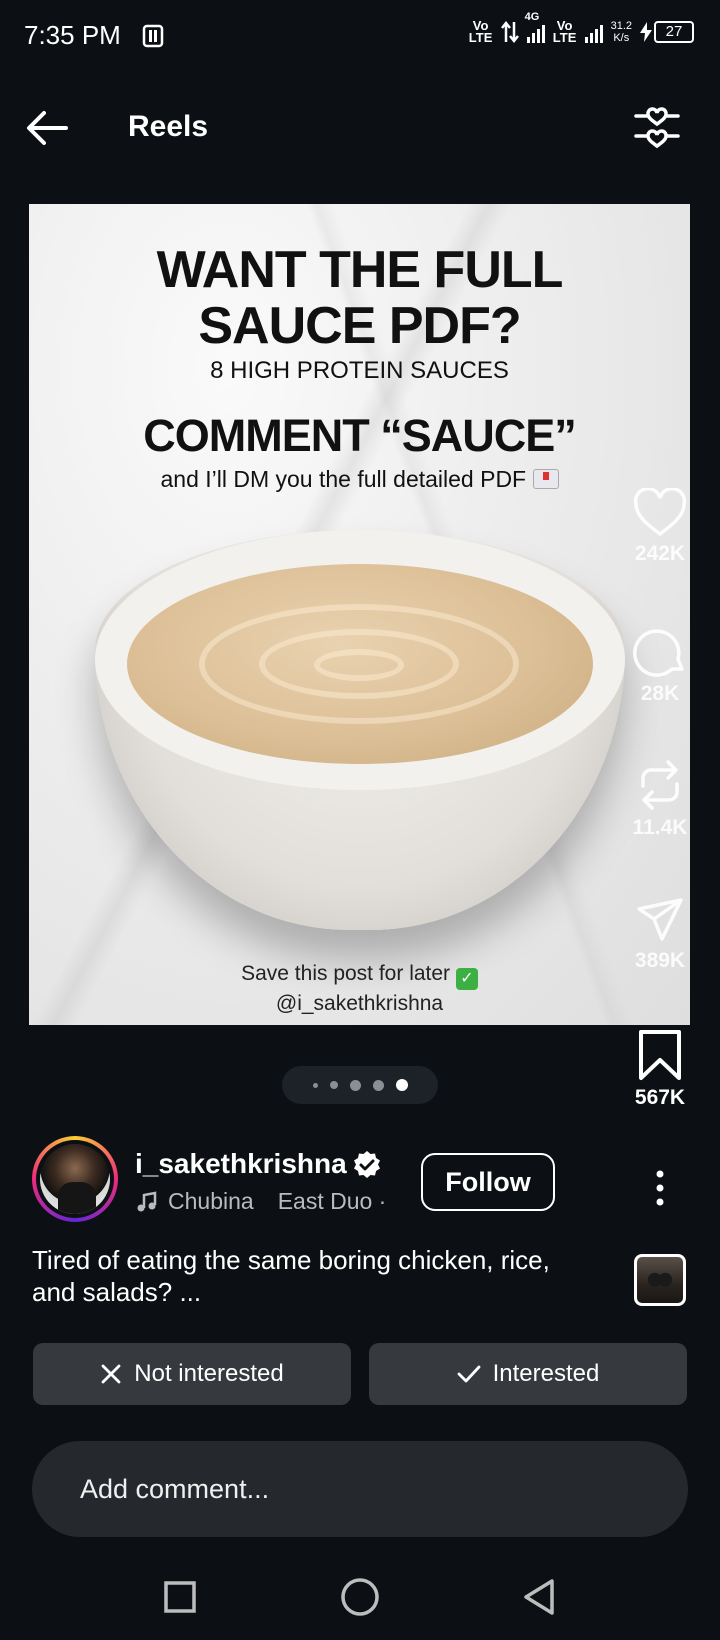 This screenshot has width=720, height=1640. Describe the element at coordinates (480, 31) in the screenshot. I see `volte-indicator-1: Vo LTE` at that location.